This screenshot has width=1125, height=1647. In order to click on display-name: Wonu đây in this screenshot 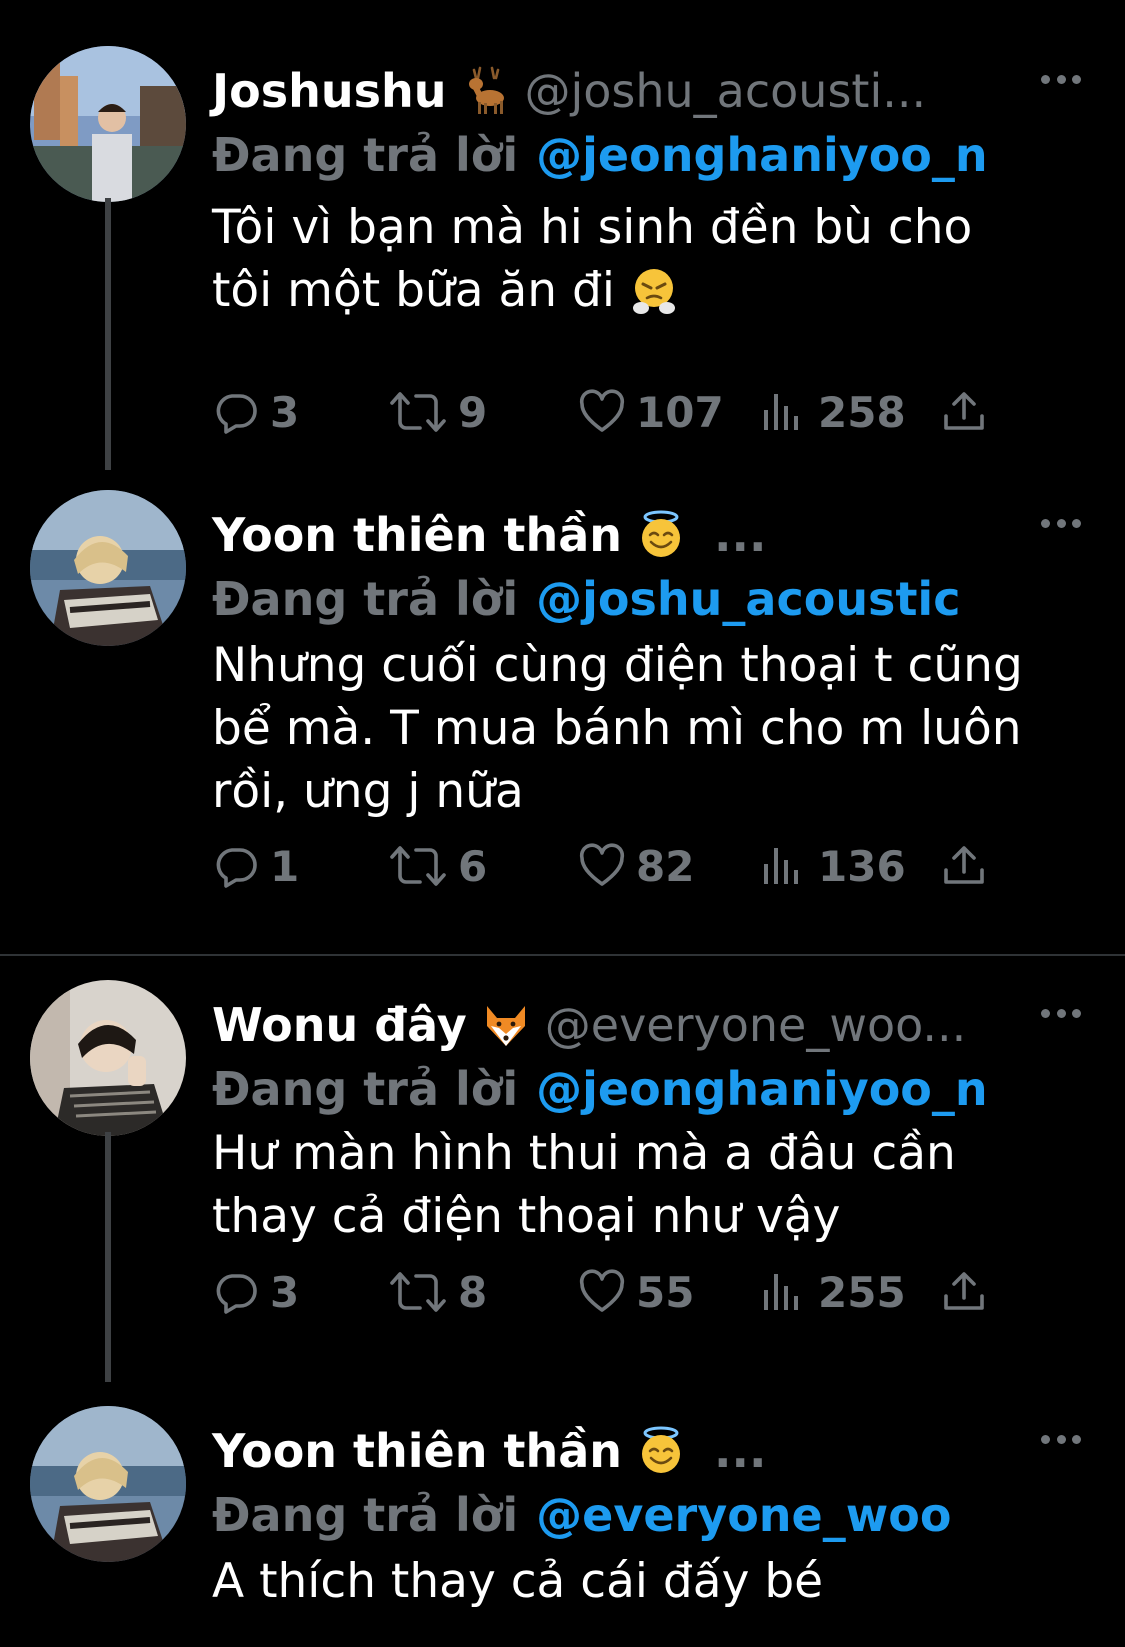, I will do `click(339, 1025)`.